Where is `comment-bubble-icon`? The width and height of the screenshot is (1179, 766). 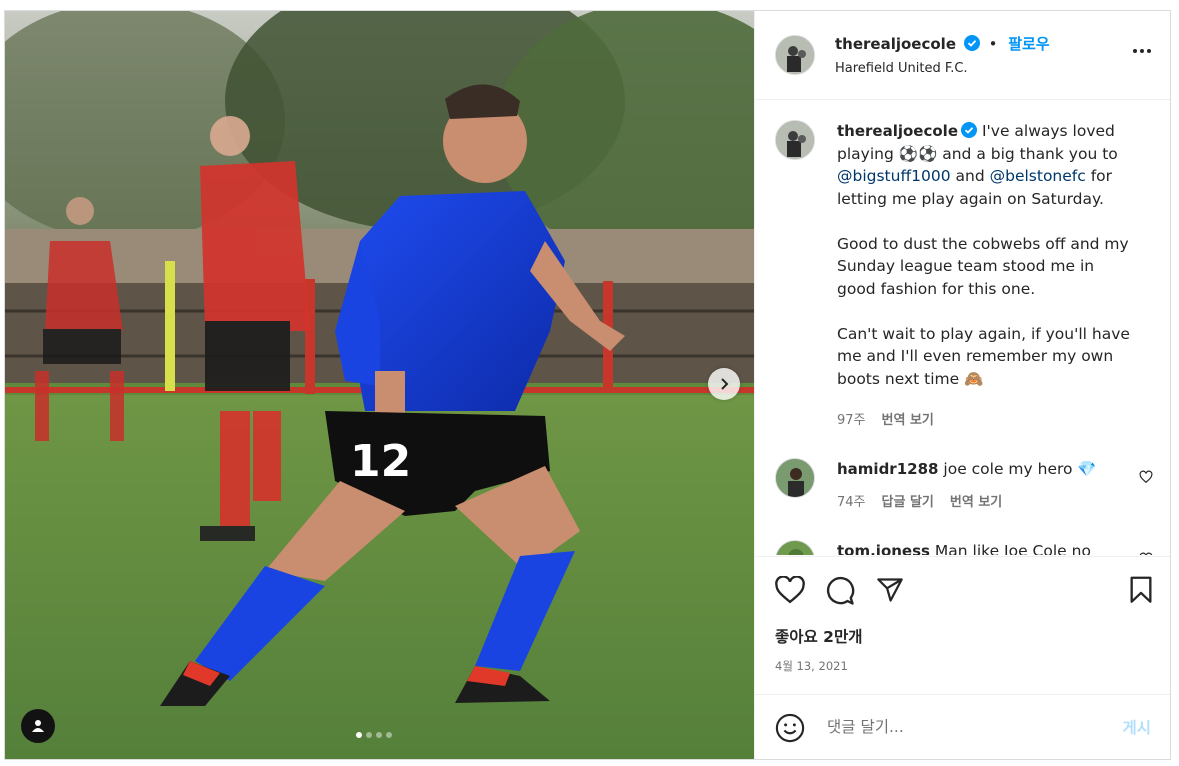 comment-bubble-icon is located at coordinates (840, 591).